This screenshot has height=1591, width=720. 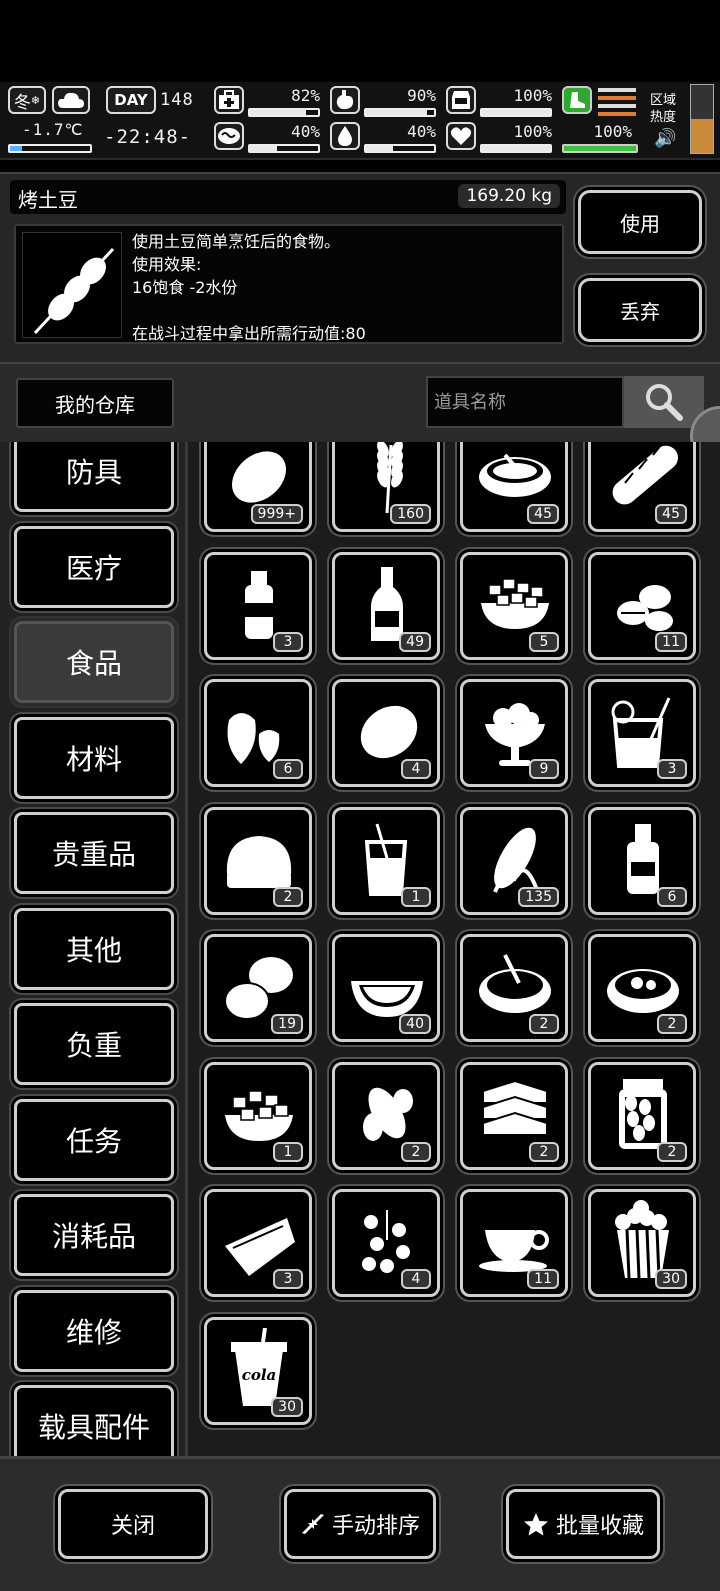 I want to click on inventory-slot: 40, so click(x=386, y=988).